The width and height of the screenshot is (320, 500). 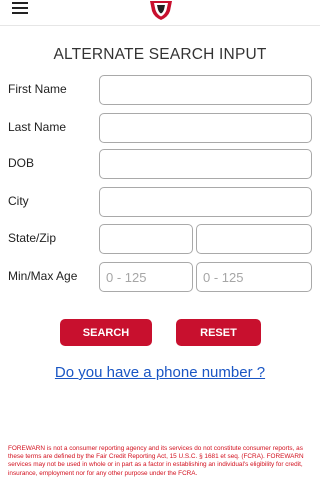 What do you see at coordinates (32, 238) in the screenshot?
I see `state-zip-label: State/Zip` at bounding box center [32, 238].